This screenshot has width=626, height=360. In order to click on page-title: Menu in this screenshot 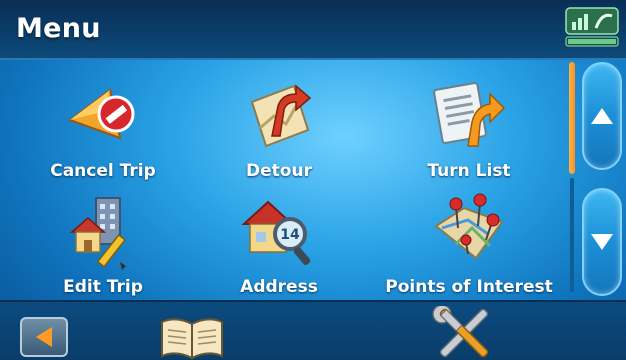, I will do `click(58, 28)`.